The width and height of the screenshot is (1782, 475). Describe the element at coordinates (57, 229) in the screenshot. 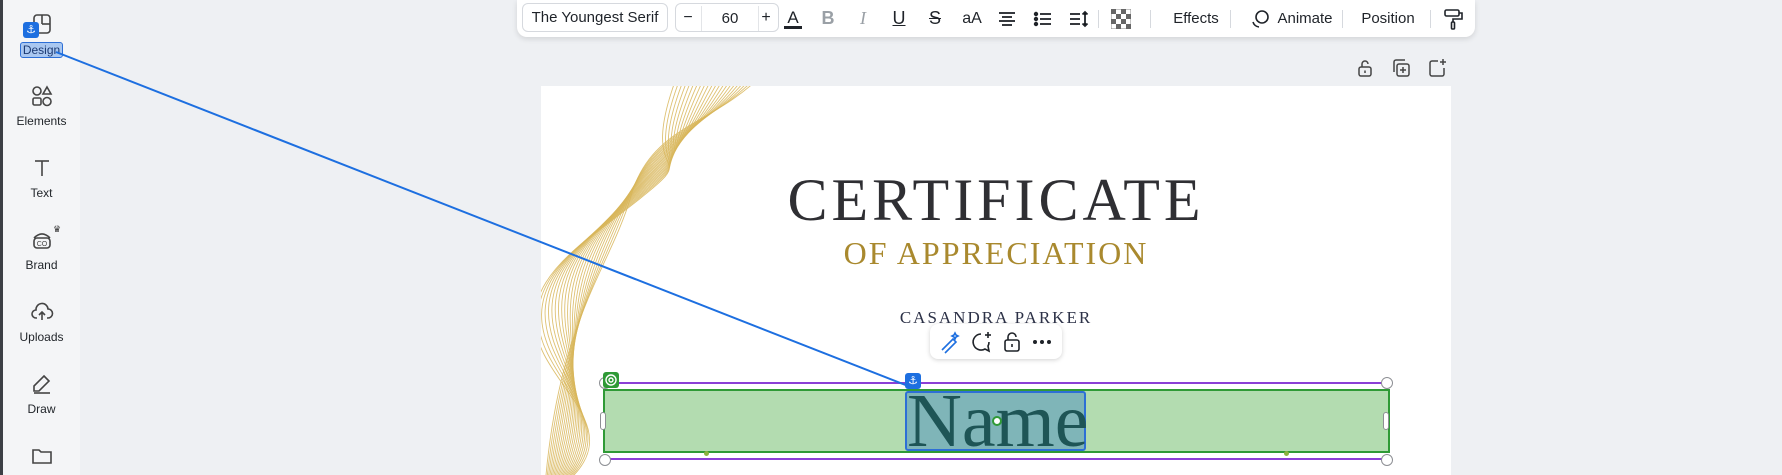

I see `crown-icon: ♛` at that location.